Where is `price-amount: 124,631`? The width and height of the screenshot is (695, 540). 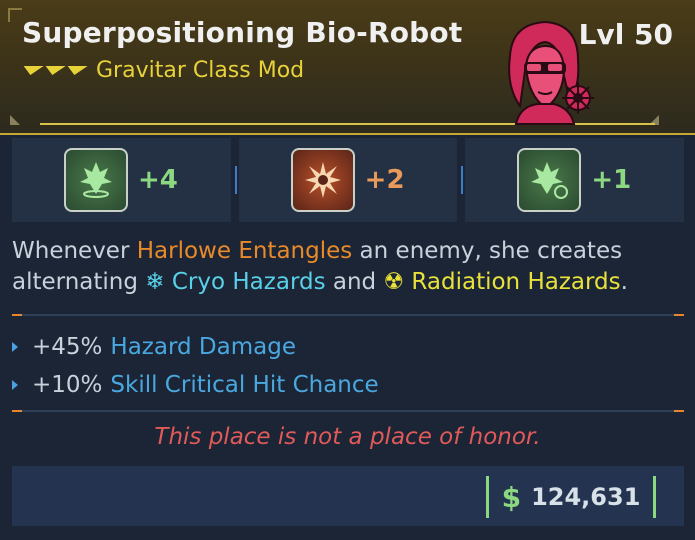 price-amount: 124,631 is located at coordinates (586, 497).